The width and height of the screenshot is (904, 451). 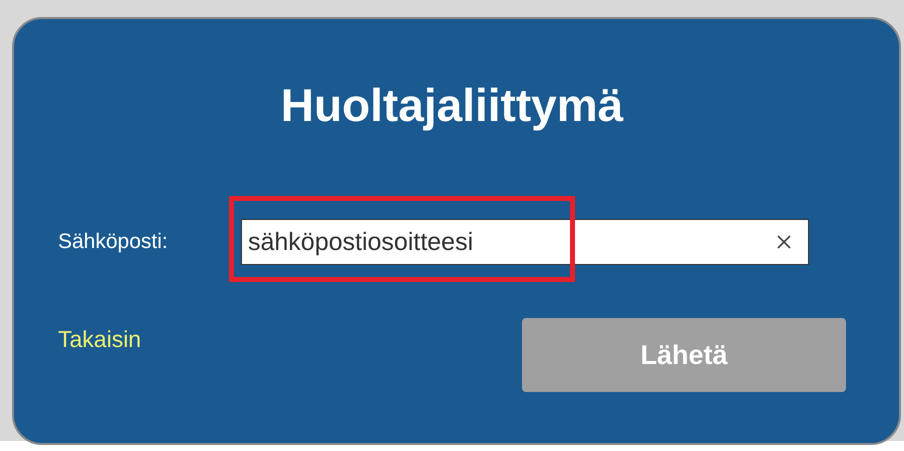 I want to click on email-field: sähköpostiosoitteesi, so click(x=525, y=242).